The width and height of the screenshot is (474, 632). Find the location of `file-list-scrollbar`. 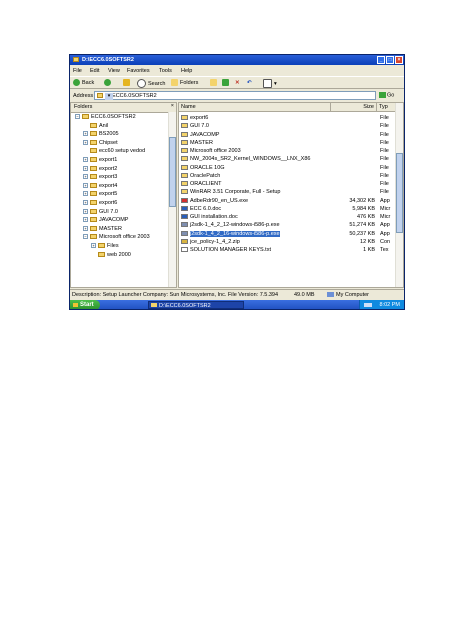

file-list-scrollbar is located at coordinates (399, 195).